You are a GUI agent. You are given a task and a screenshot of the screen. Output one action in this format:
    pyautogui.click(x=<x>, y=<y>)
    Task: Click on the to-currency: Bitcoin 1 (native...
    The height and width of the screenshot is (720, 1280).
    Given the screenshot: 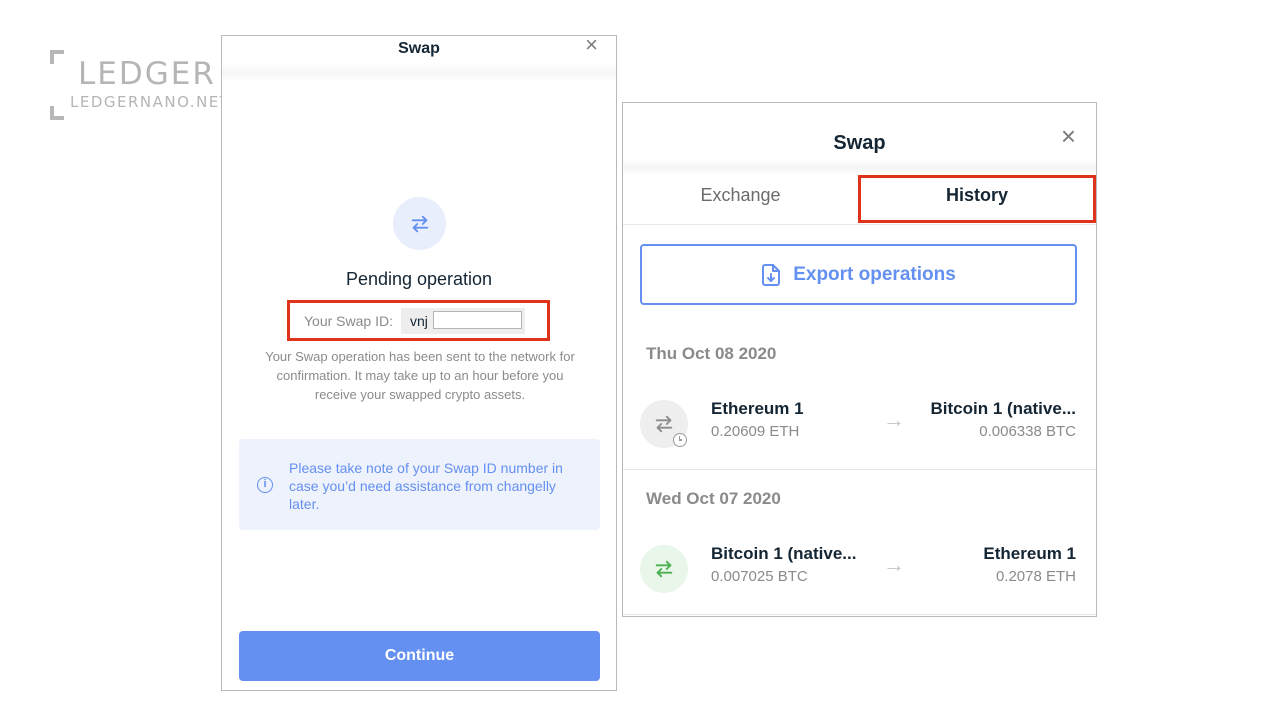 What is the action you would take?
    pyautogui.click(x=1003, y=408)
    